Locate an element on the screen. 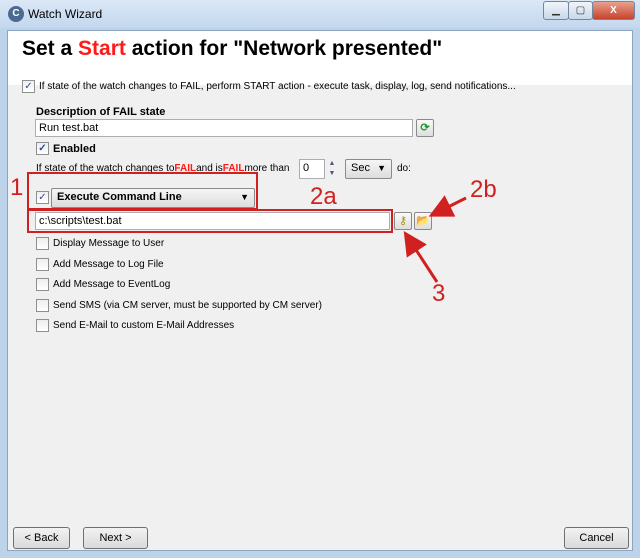 The height and width of the screenshot is (558, 640). annotation-arrows is located at coordinates (435, 239).